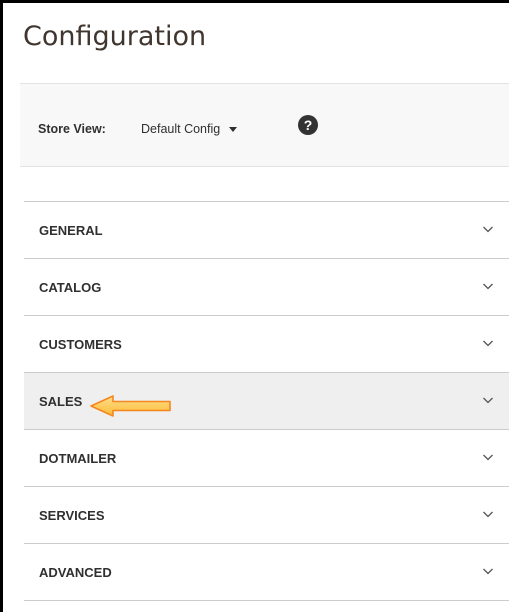 Image resolution: width=509 pixels, height=612 pixels. I want to click on section-label: DOTMAILER, so click(78, 458).